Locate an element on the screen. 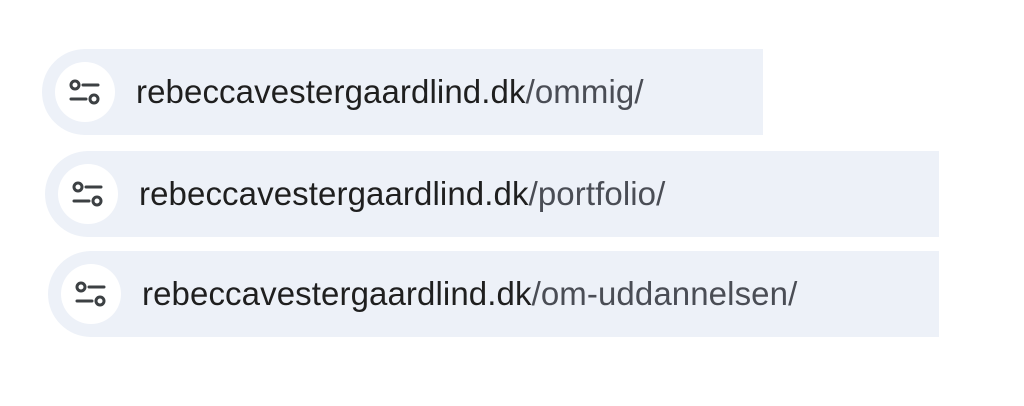  url-text: rebeccavestergaardlind.dk/portfolio/ is located at coordinates (402, 194).